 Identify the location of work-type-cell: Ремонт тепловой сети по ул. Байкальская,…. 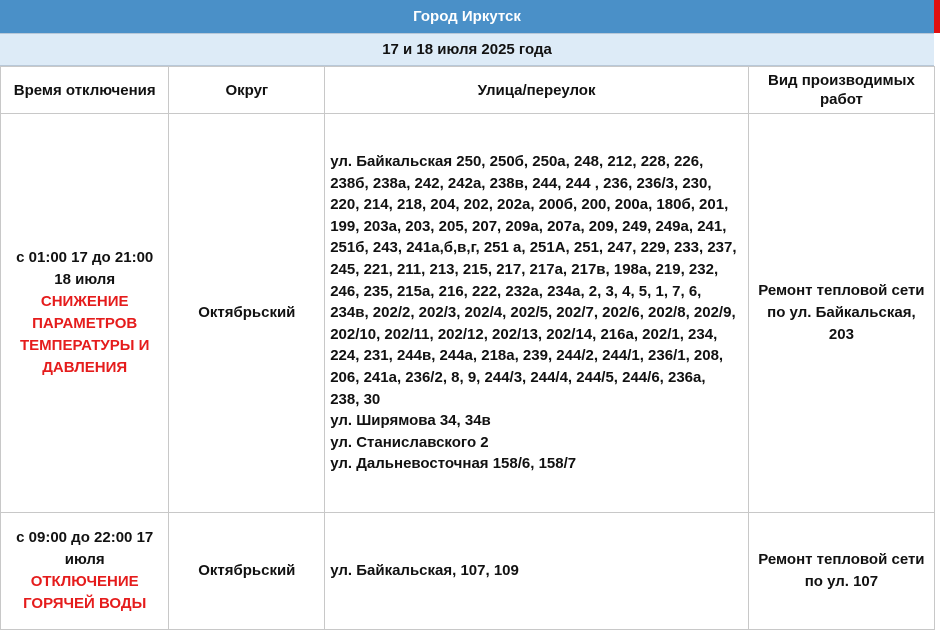
(841, 313).